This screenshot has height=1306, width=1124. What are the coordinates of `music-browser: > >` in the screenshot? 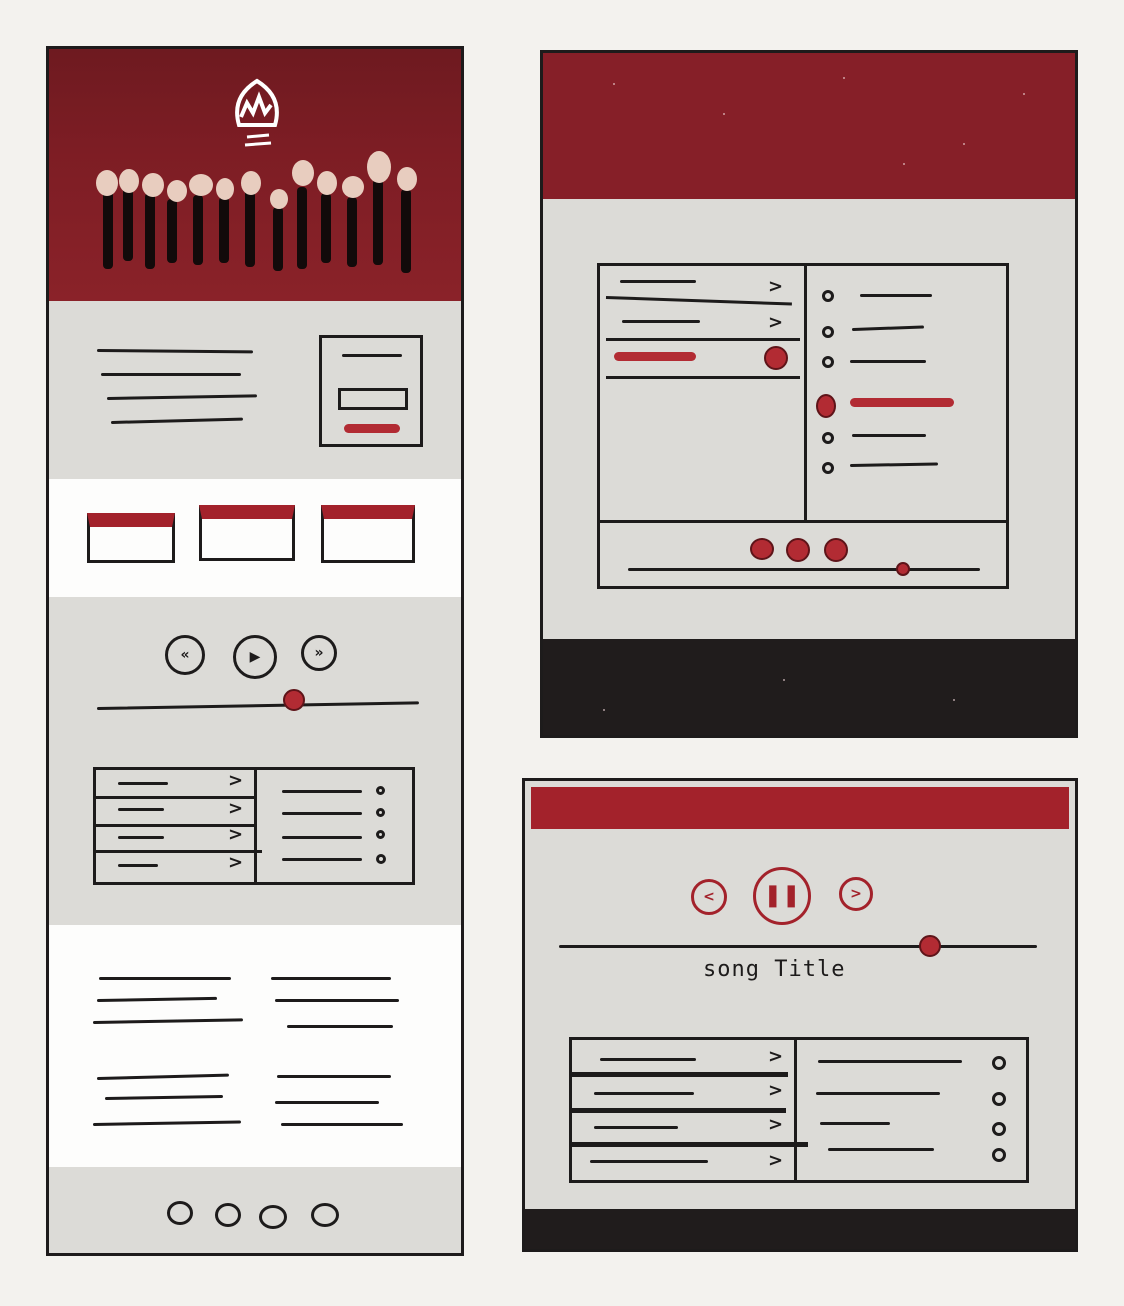 It's located at (803, 426).